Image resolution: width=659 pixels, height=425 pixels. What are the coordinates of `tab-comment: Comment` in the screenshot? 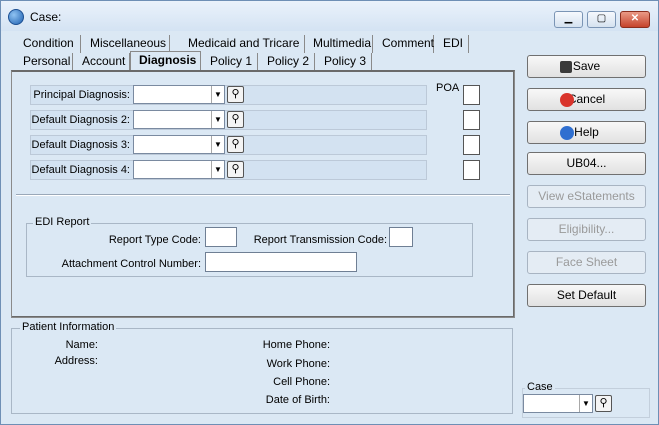 It's located at (404, 44).